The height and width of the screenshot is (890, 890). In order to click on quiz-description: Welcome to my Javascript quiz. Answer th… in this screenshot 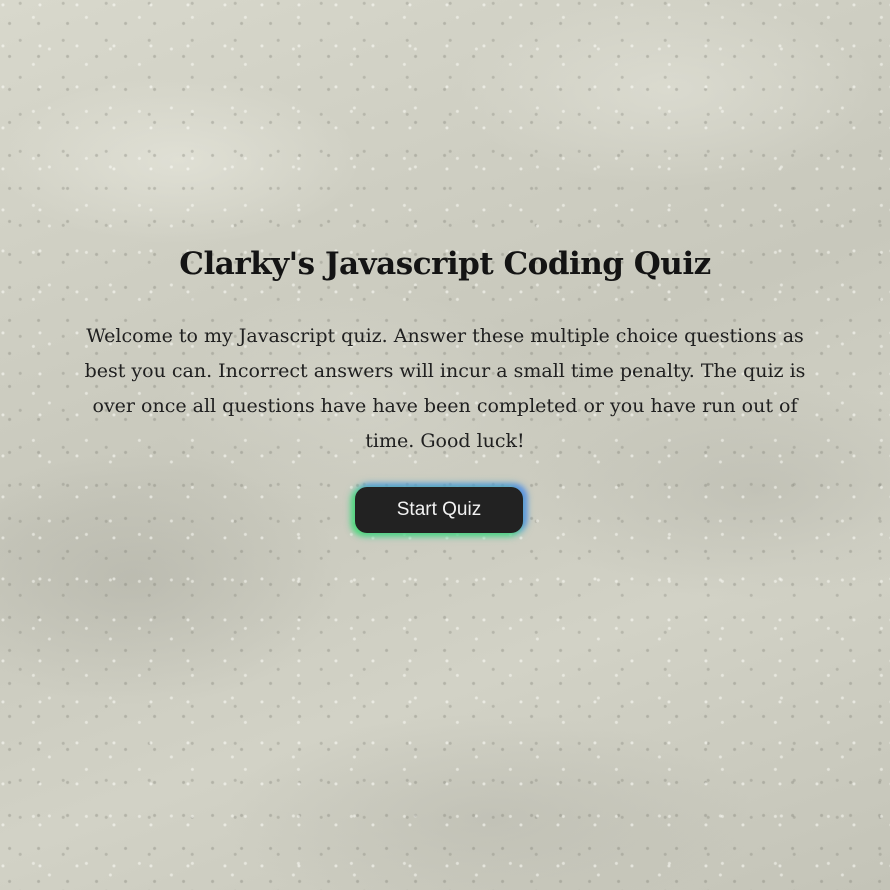, I will do `click(445, 388)`.